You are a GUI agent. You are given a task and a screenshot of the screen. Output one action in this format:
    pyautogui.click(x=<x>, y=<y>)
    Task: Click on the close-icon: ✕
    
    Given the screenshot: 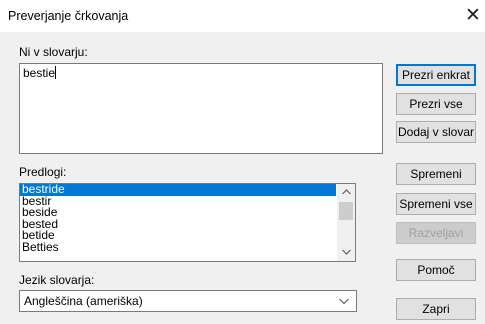 What is the action you would take?
    pyautogui.click(x=473, y=16)
    